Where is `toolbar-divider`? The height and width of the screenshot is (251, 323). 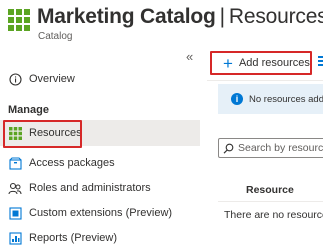
toolbar-divider is located at coordinates (265, 80).